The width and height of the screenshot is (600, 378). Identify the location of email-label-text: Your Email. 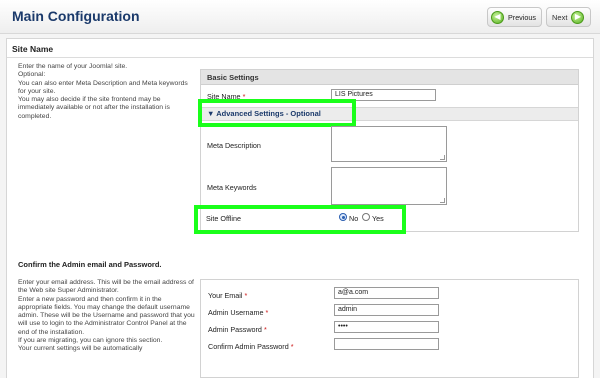
(225, 295).